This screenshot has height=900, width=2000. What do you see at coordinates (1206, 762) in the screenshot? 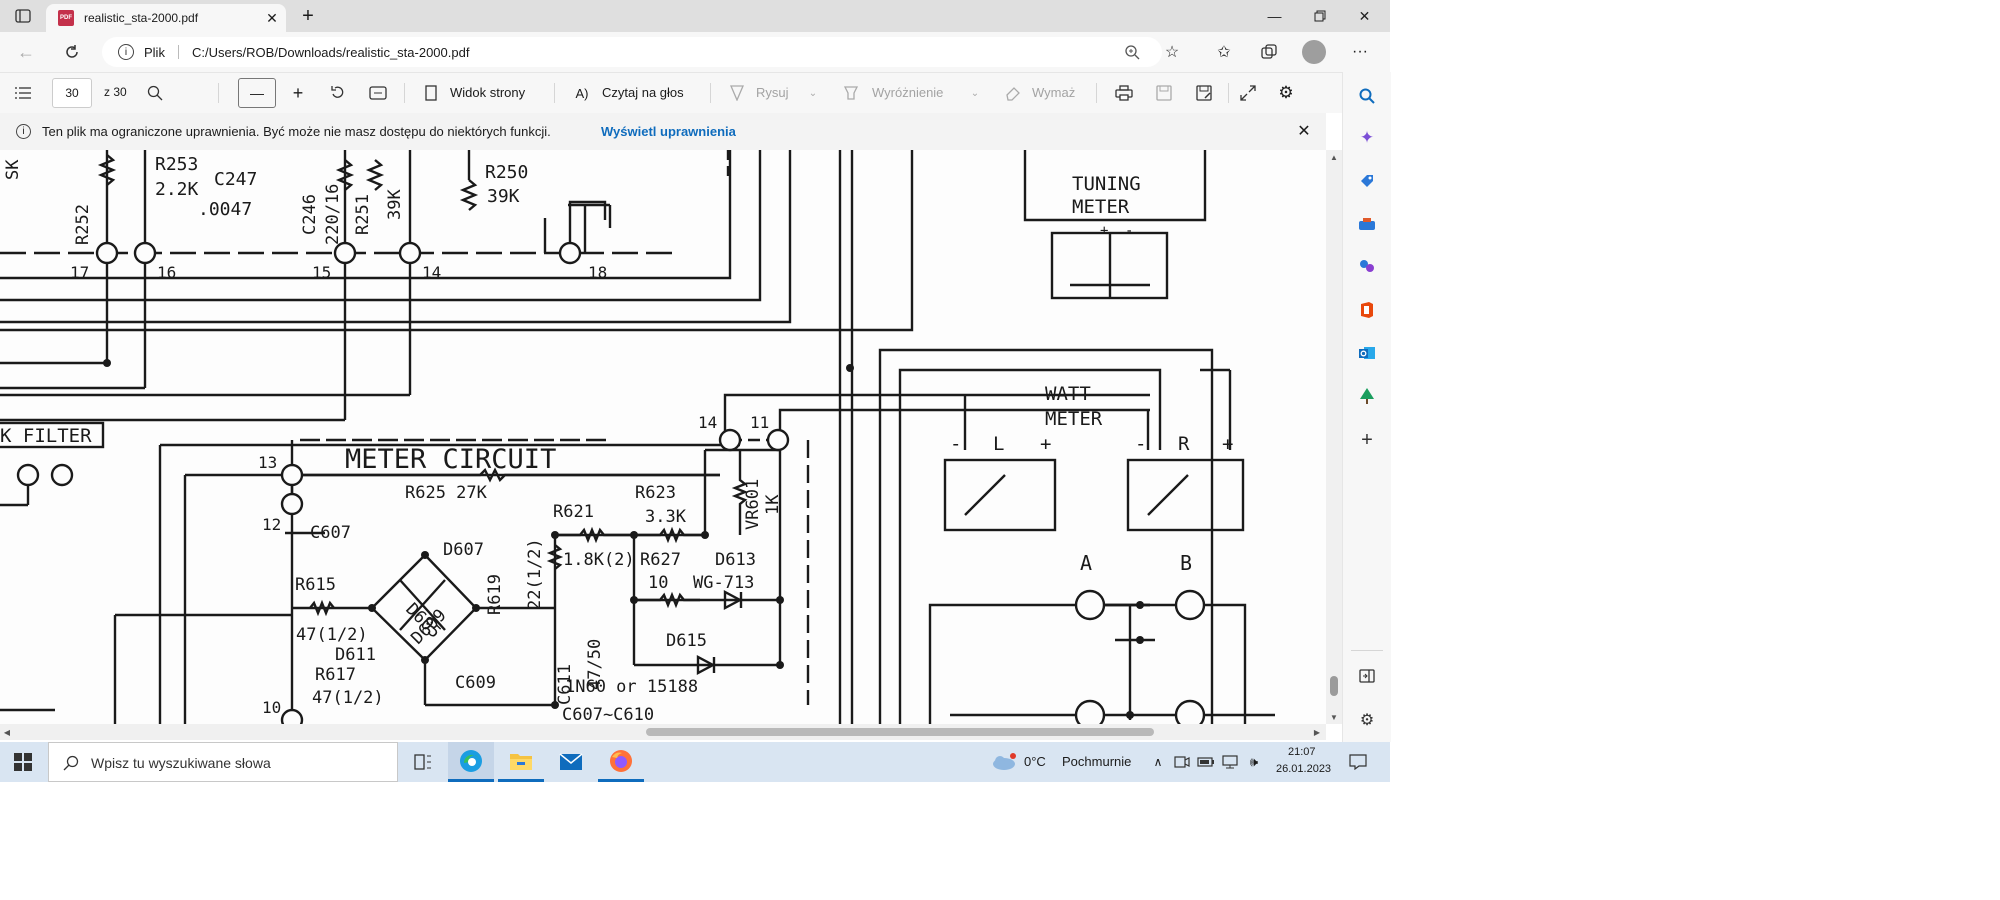
I see `battery-icon` at bounding box center [1206, 762].